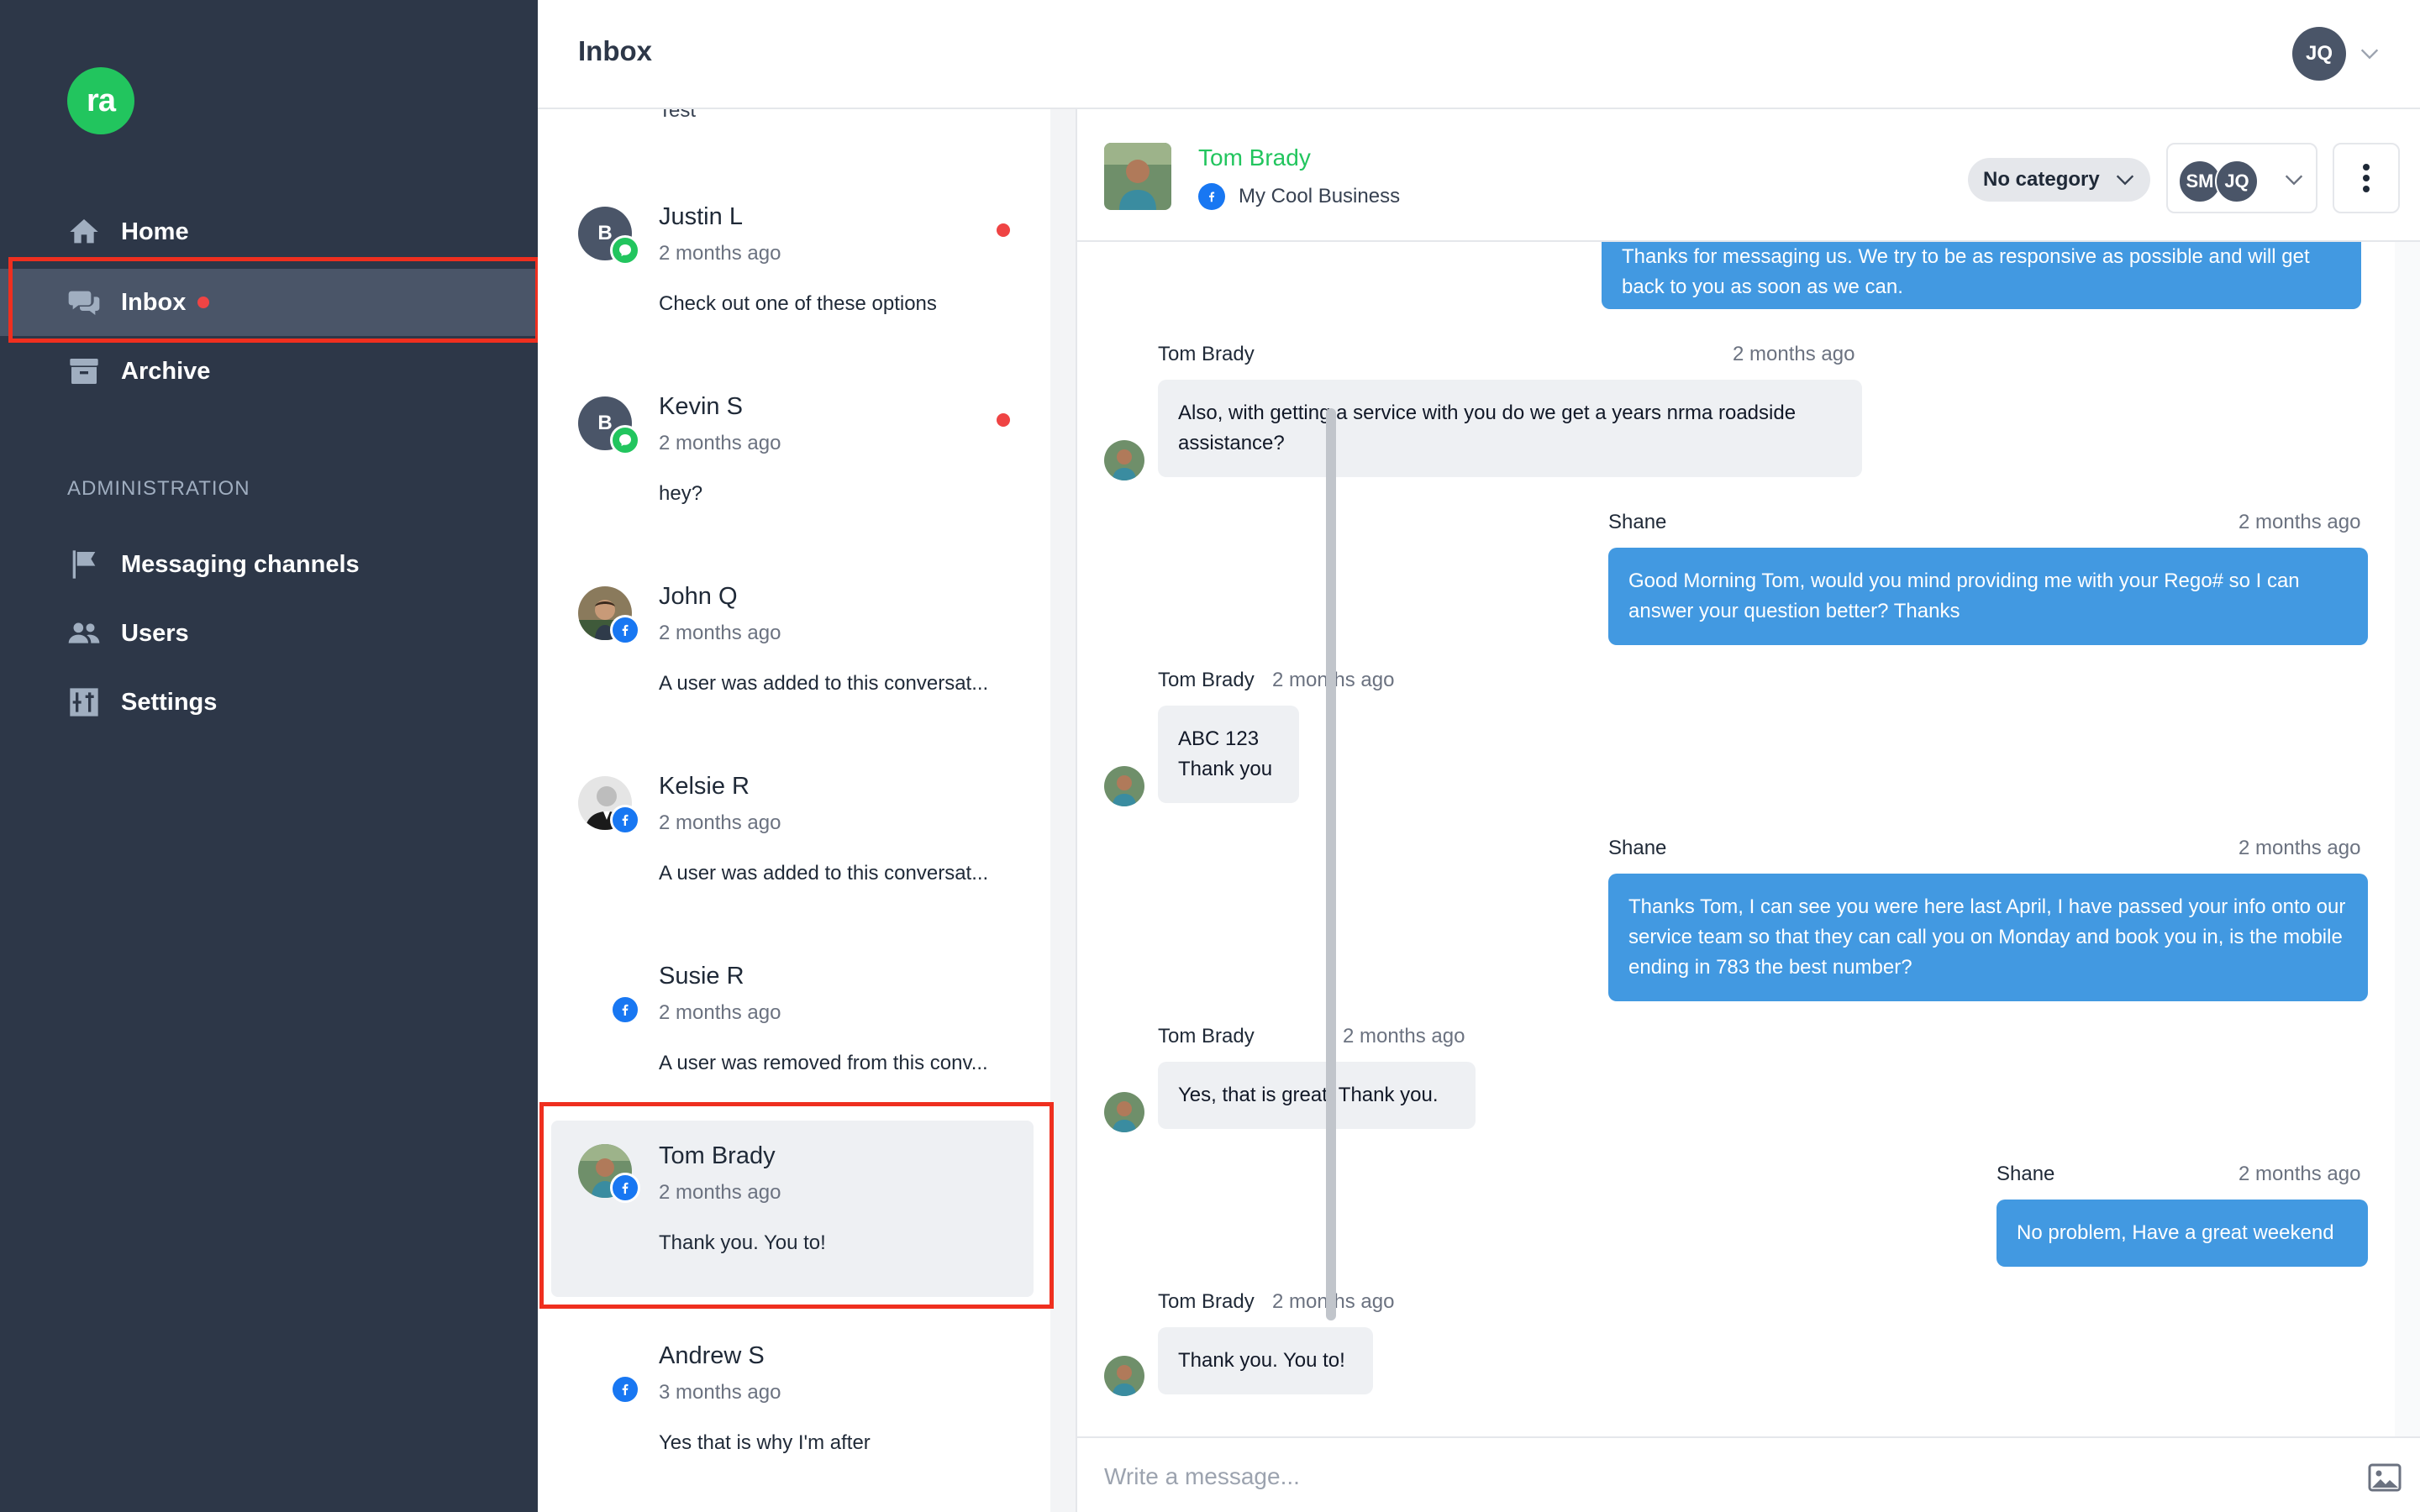 The height and width of the screenshot is (1512, 2420). Describe the element at coordinates (1317, 1095) in the screenshot. I see `message-bubble-incoming: Yes, that is great. Thank you.` at that location.